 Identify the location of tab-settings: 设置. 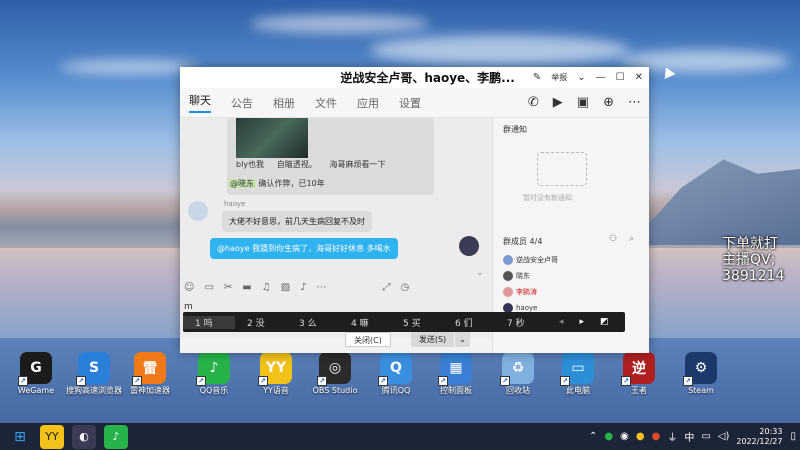
(410, 103).